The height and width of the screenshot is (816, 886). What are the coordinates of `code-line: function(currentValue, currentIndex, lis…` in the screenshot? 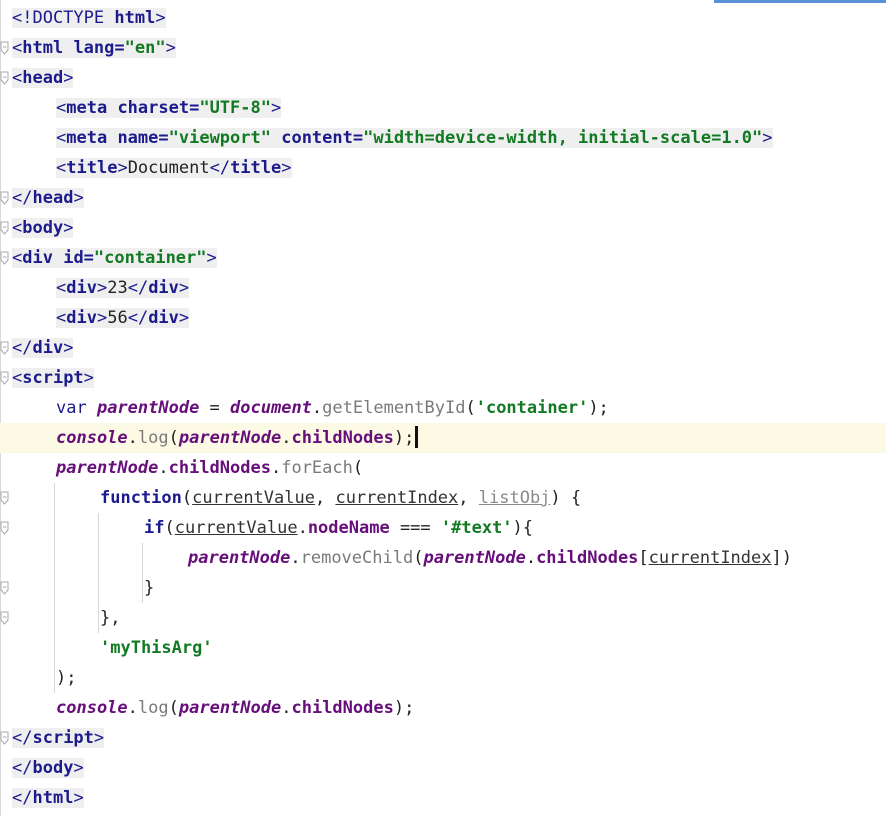 It's located at (443, 498).